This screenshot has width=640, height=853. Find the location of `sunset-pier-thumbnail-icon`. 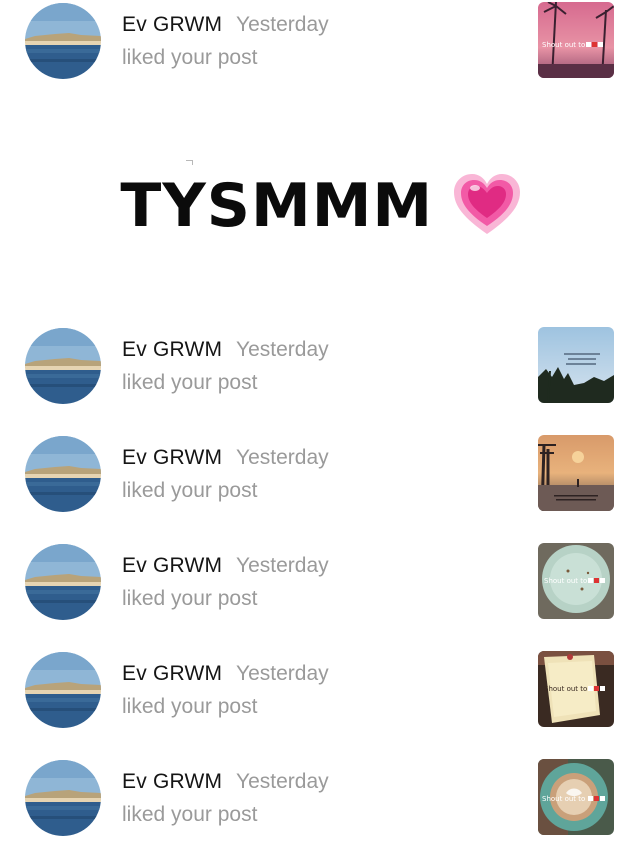

sunset-pier-thumbnail-icon is located at coordinates (576, 473).